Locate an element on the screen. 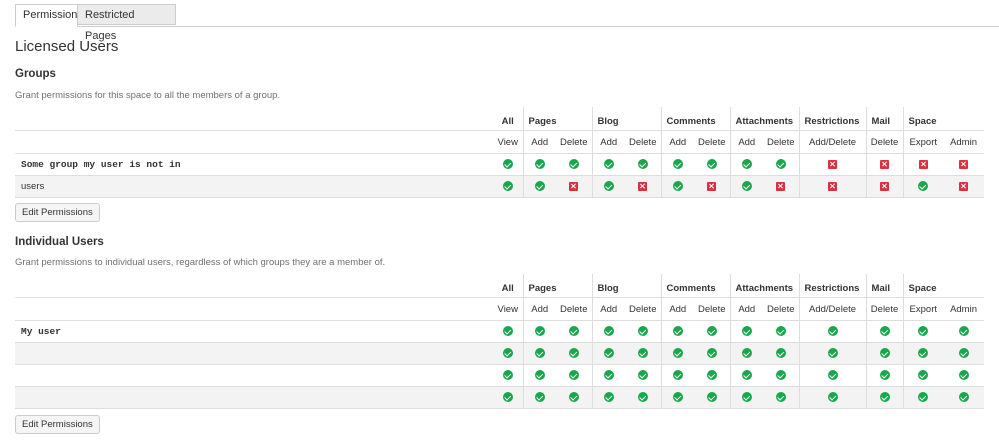 This screenshot has height=447, width=999. row-name: My user is located at coordinates (254, 331).